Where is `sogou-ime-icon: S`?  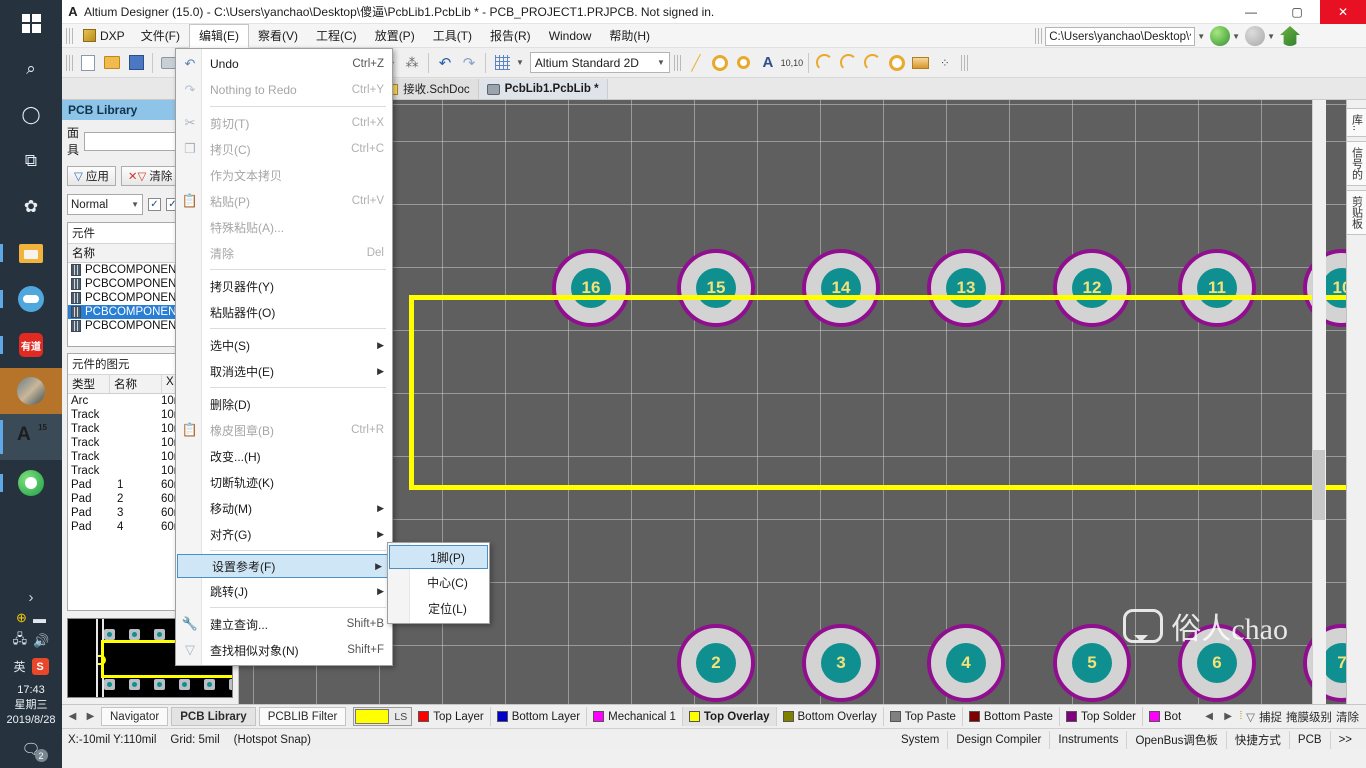 sogou-ime-icon: S is located at coordinates (40, 666).